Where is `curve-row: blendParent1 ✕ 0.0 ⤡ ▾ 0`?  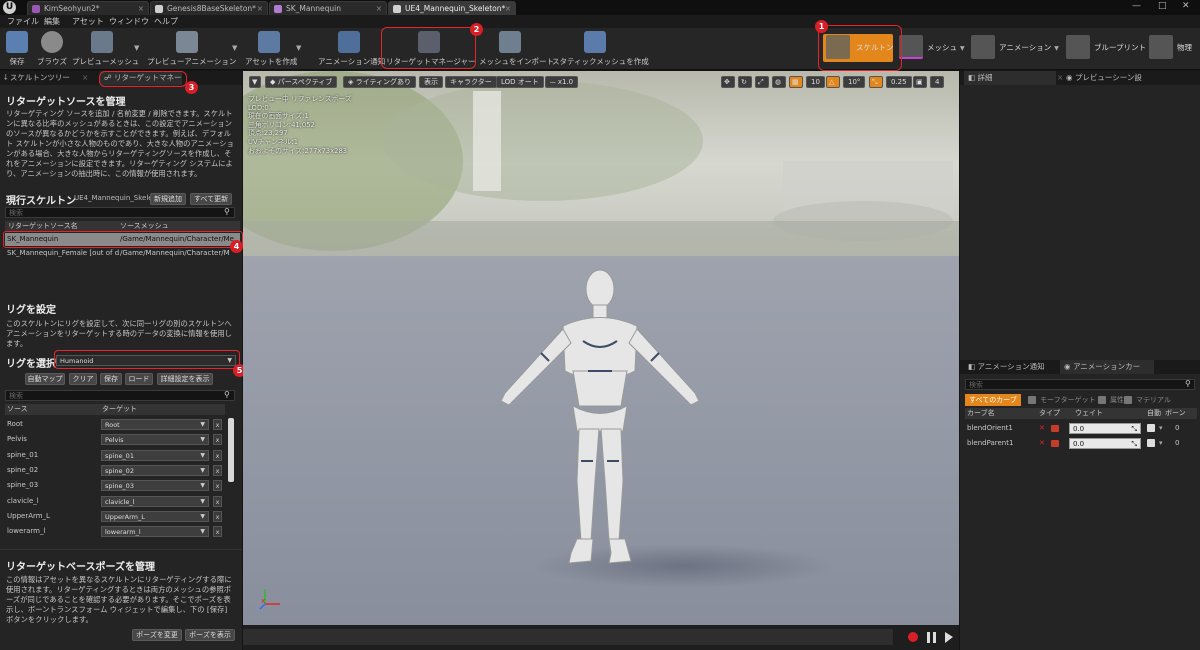
curve-row: blendParent1 ✕ 0.0 ⤡ ▾ 0 is located at coordinates (1081, 443).